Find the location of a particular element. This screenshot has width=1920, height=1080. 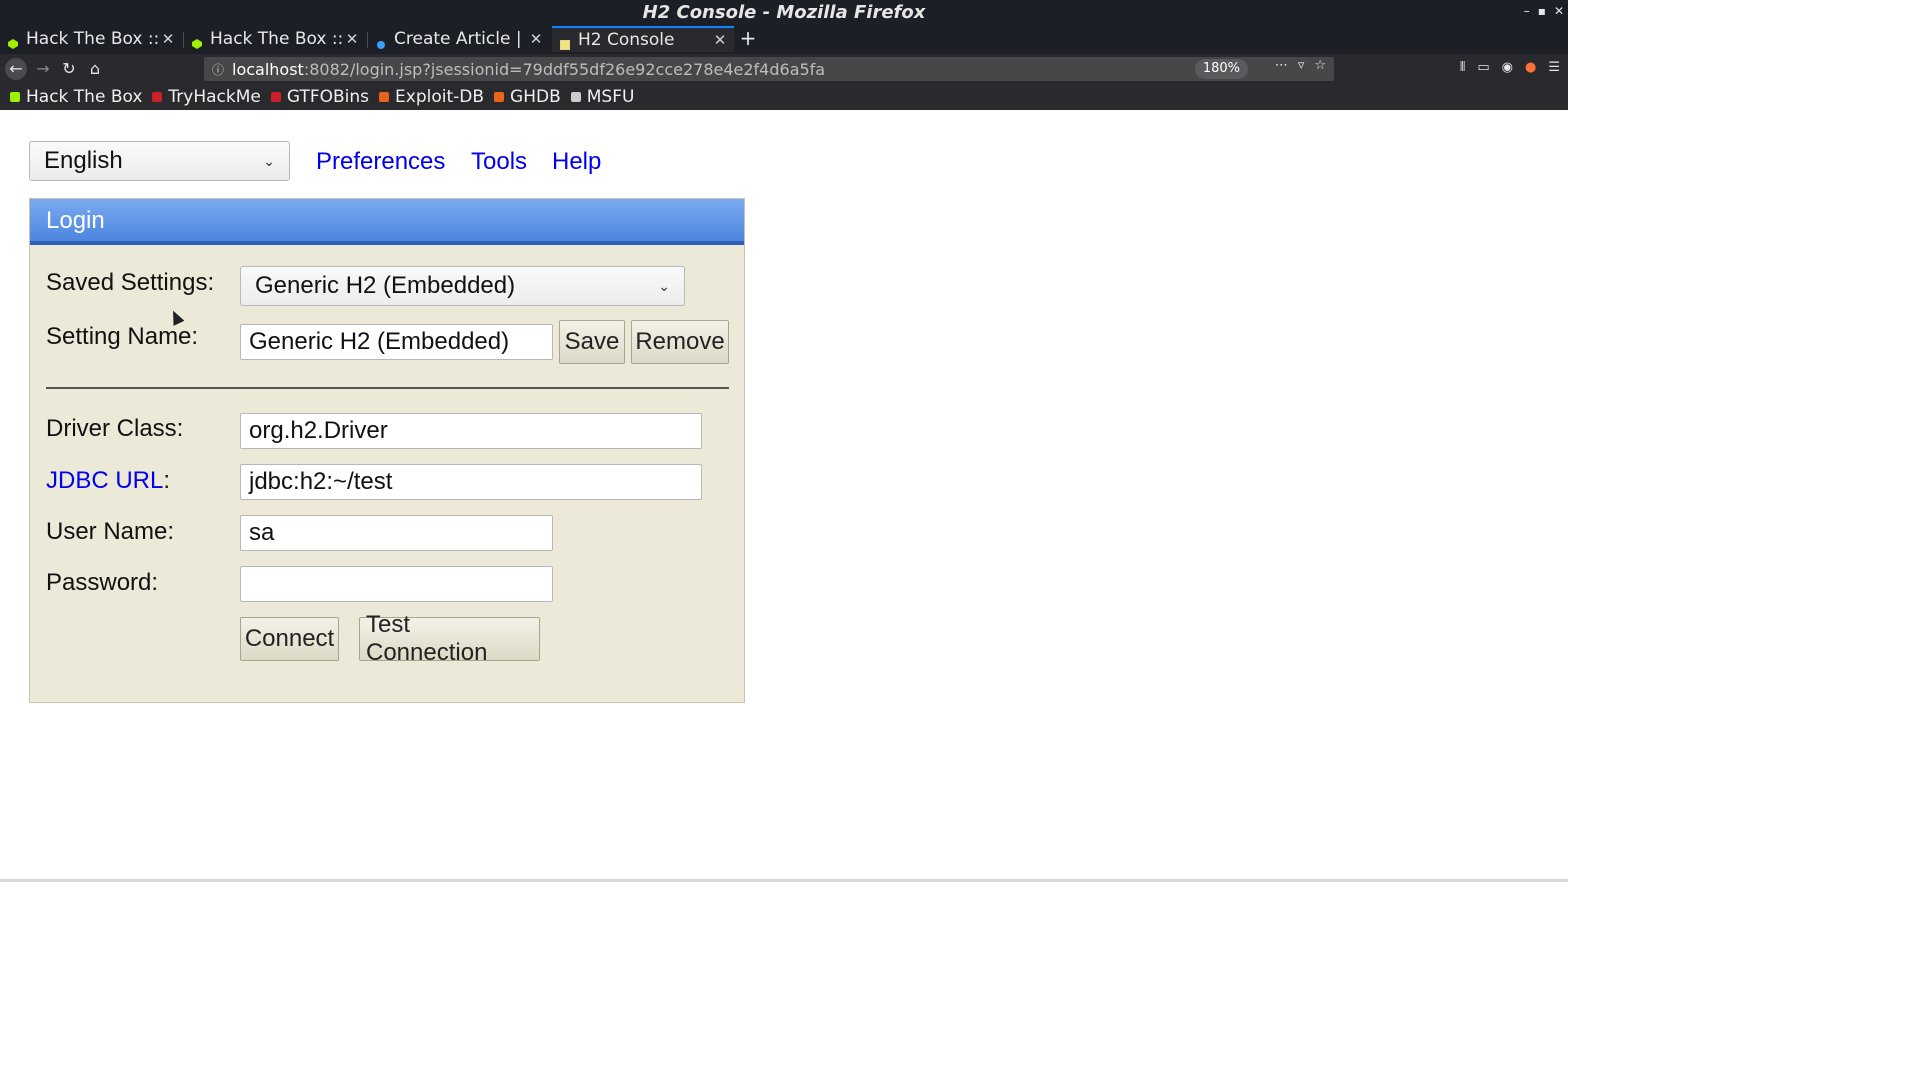

tab-hackthebox-2: Hack The Box :: H ✕ is located at coordinates (275, 39).